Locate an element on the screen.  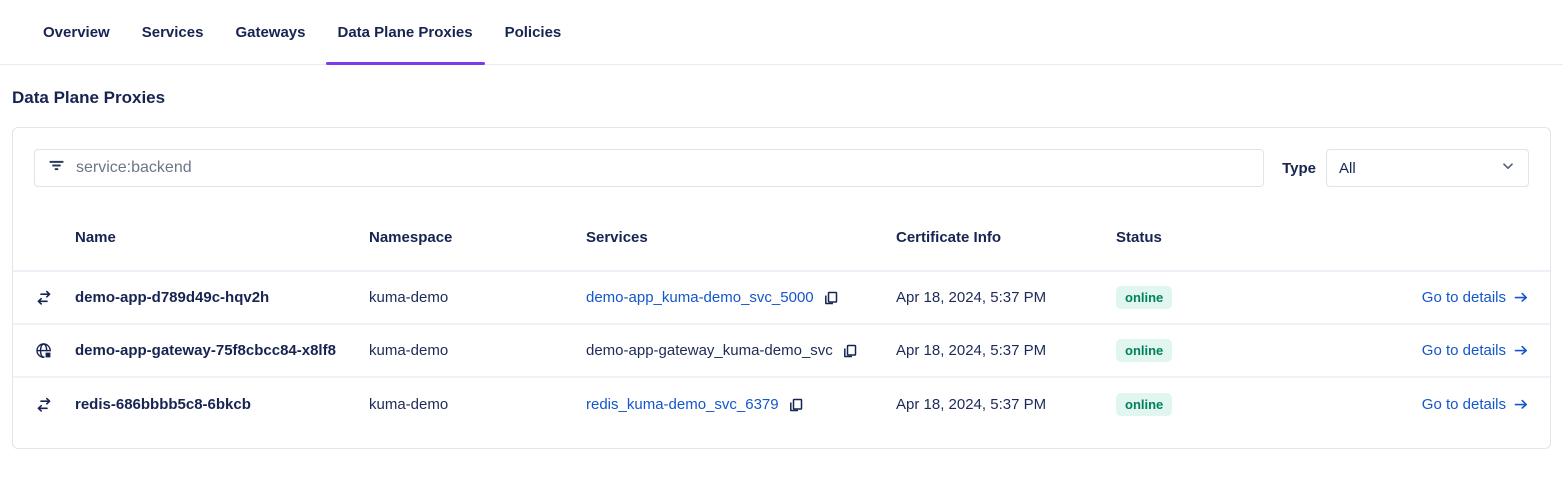
filter-icon is located at coordinates (56, 168).